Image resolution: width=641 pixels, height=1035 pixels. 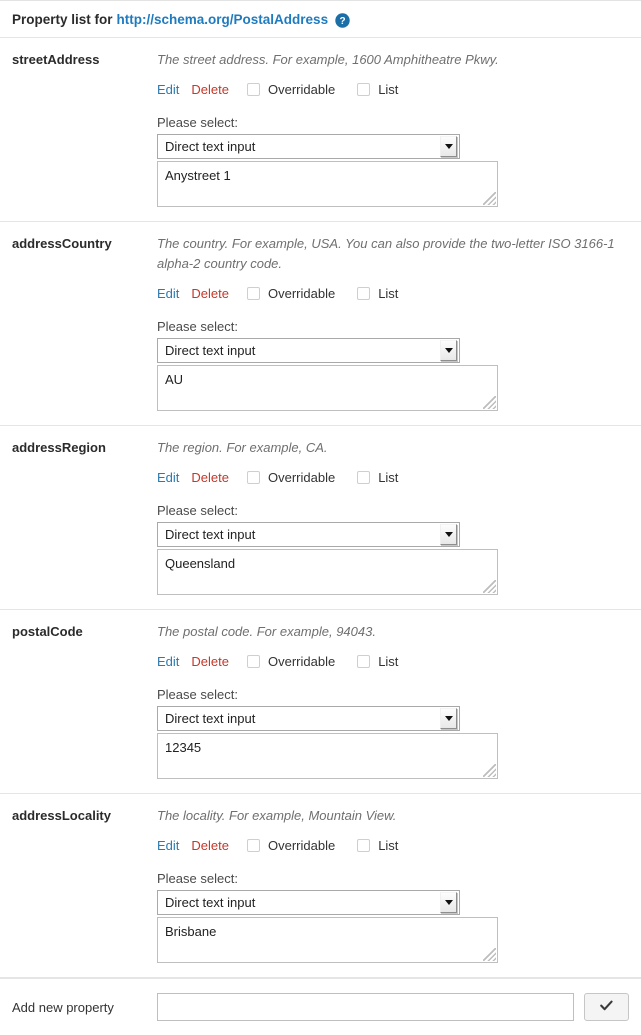 What do you see at coordinates (327, 572) in the screenshot?
I see `value-textarea: Queensland` at bounding box center [327, 572].